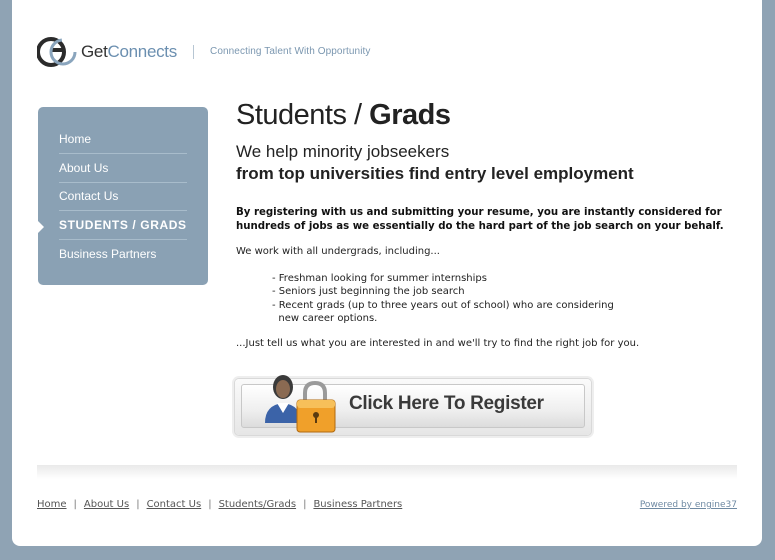  I want to click on page-title: Students / Grads, so click(343, 115).